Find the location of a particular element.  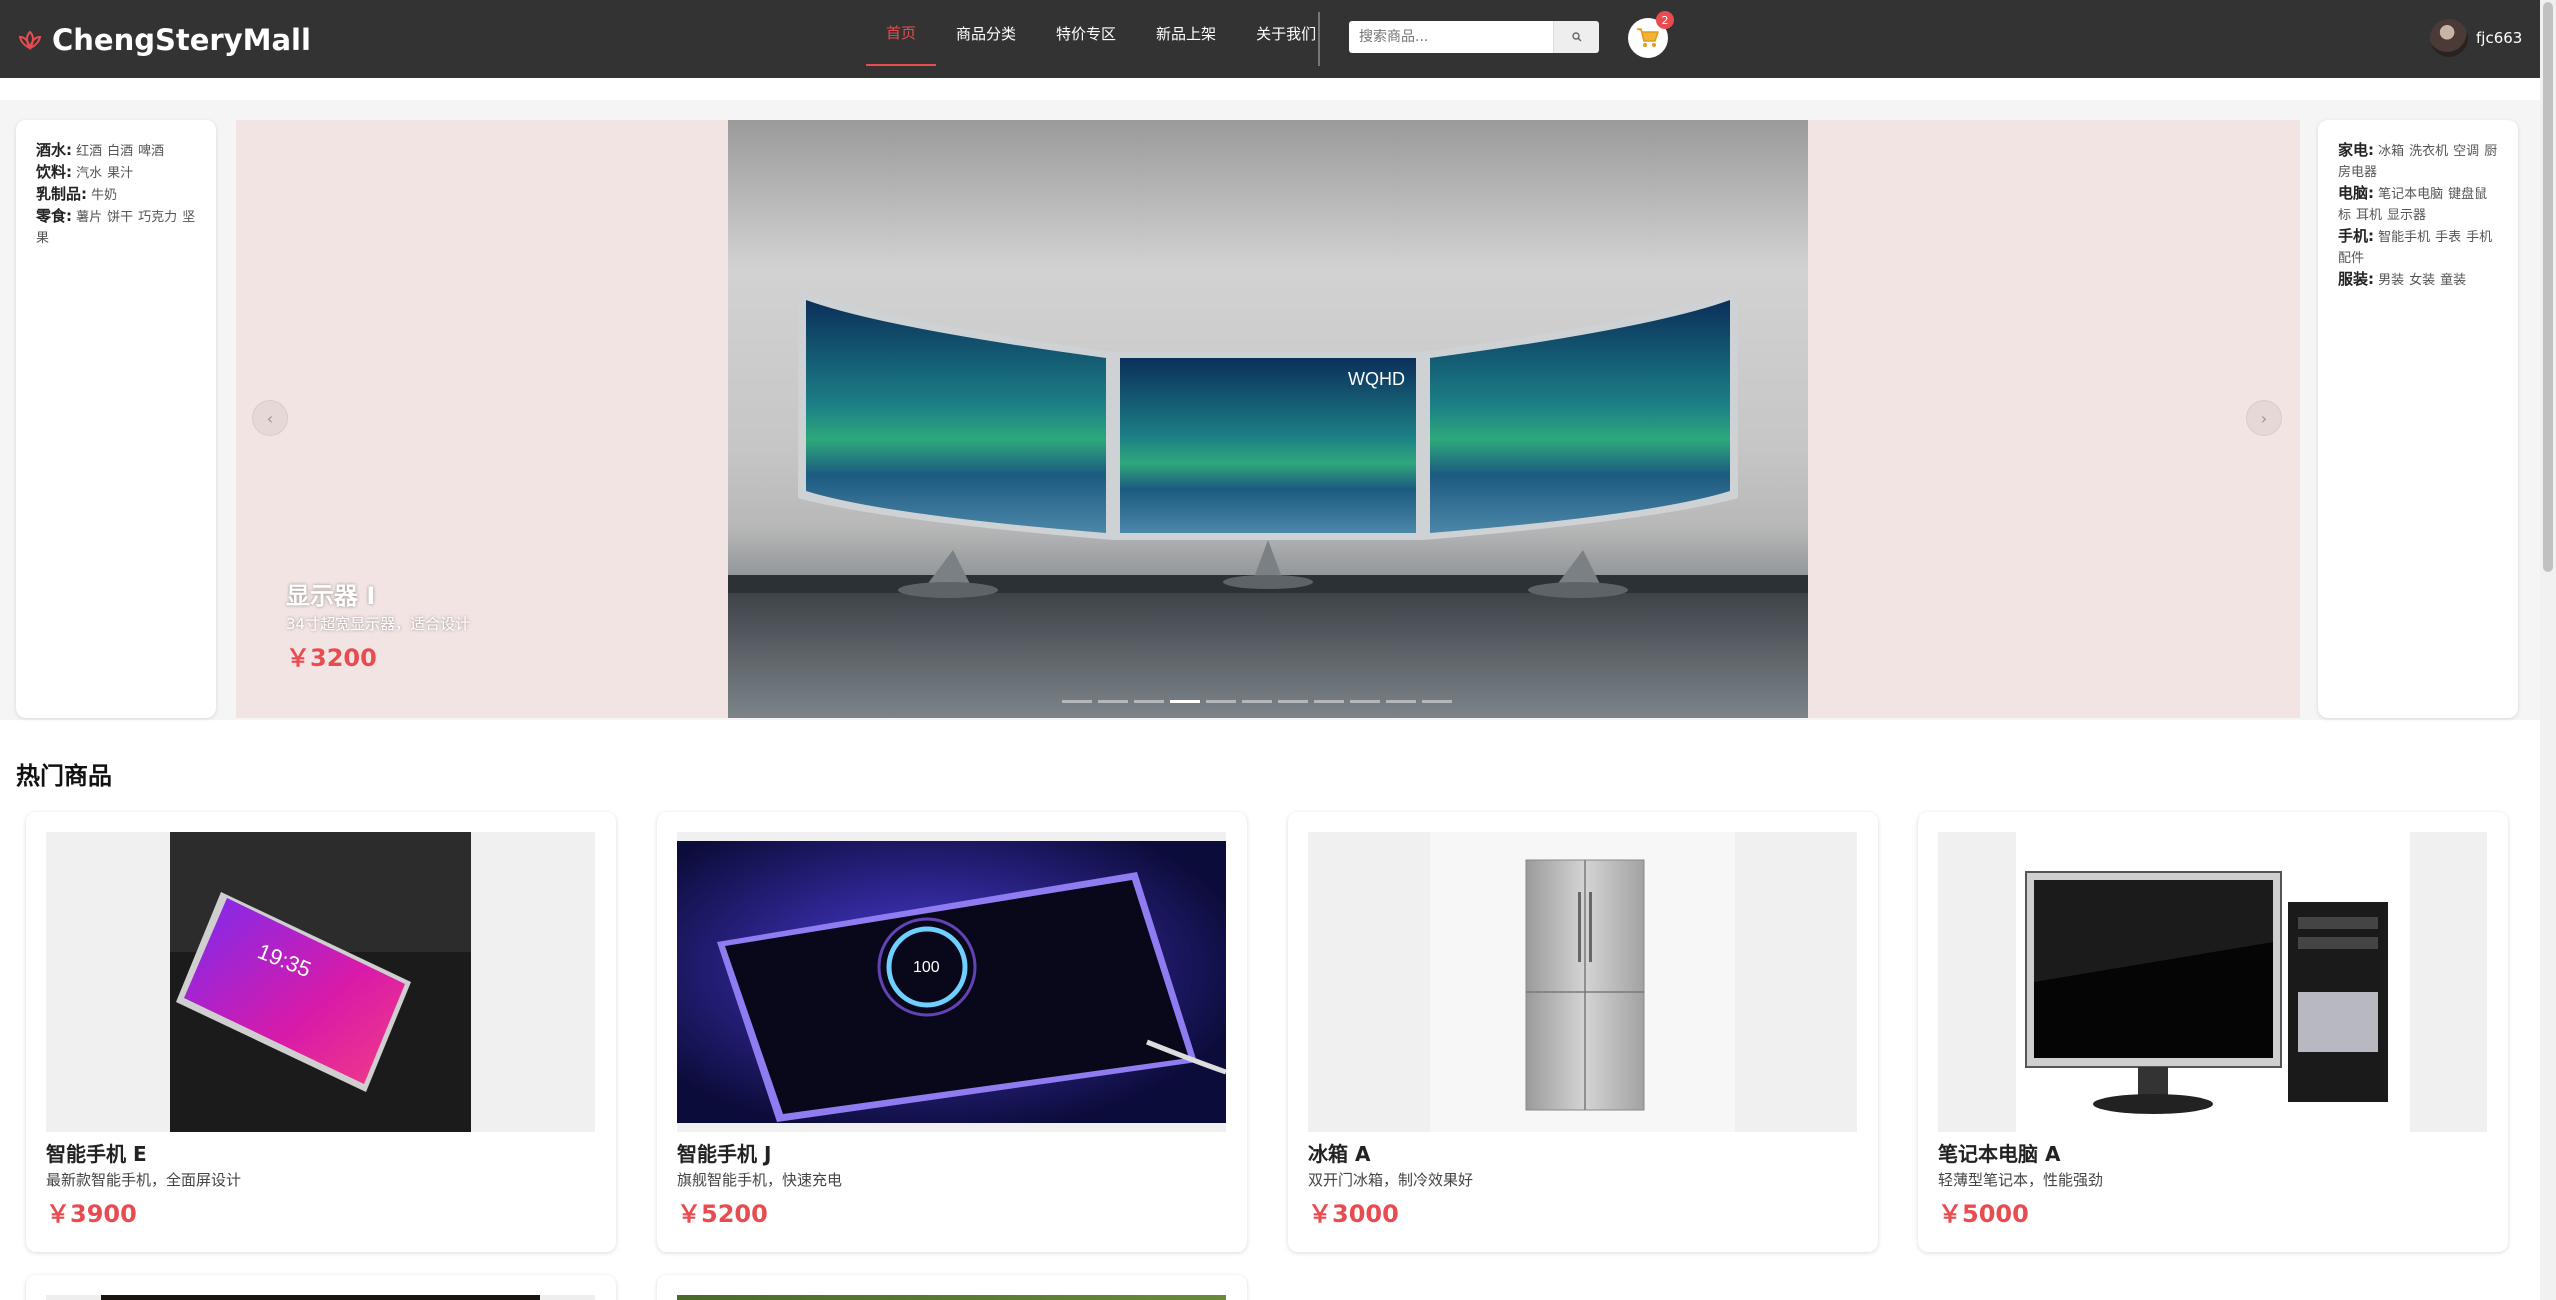

category-link: 童装 is located at coordinates (2453, 280).